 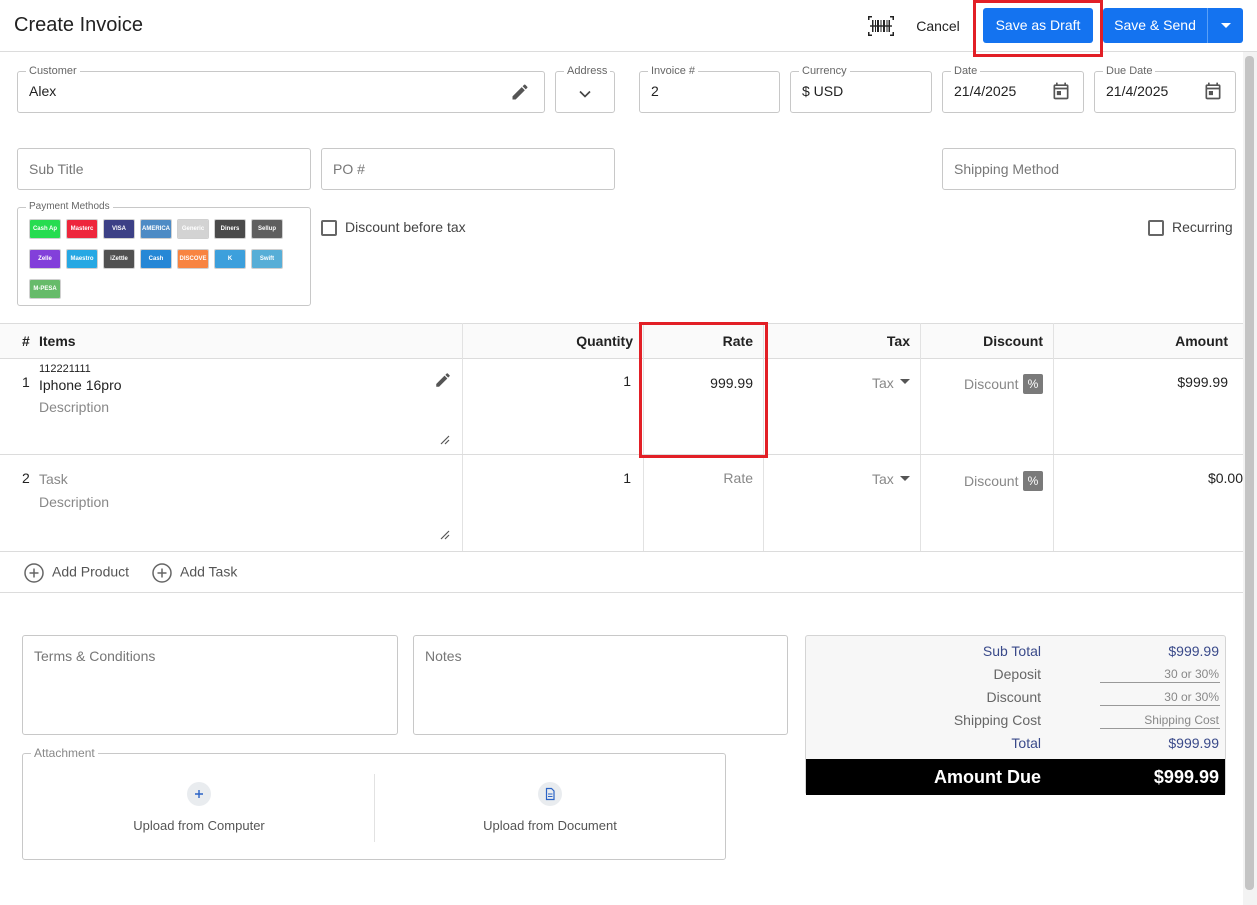 What do you see at coordinates (1156, 228) in the screenshot?
I see `recurring-checkbox` at bounding box center [1156, 228].